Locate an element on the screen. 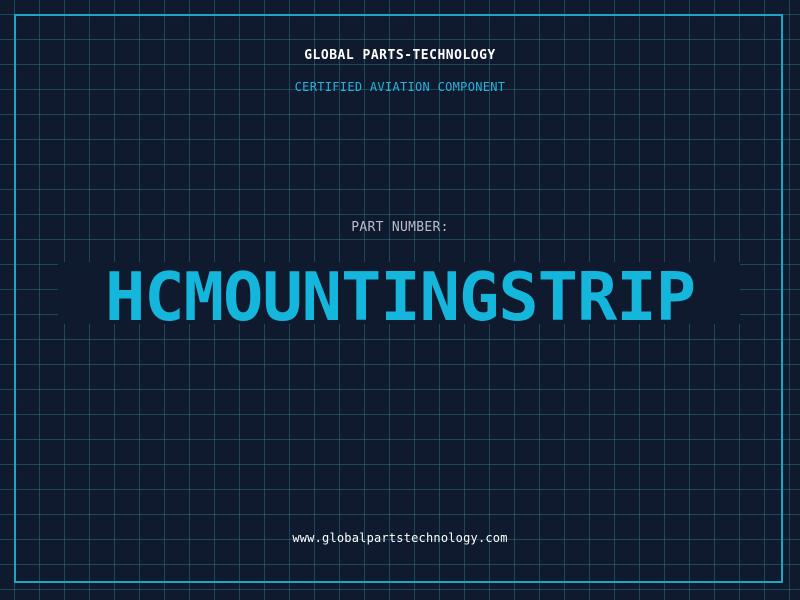 This screenshot has width=800, height=600. part-number-label: PART NUMBER: is located at coordinates (400, 227).